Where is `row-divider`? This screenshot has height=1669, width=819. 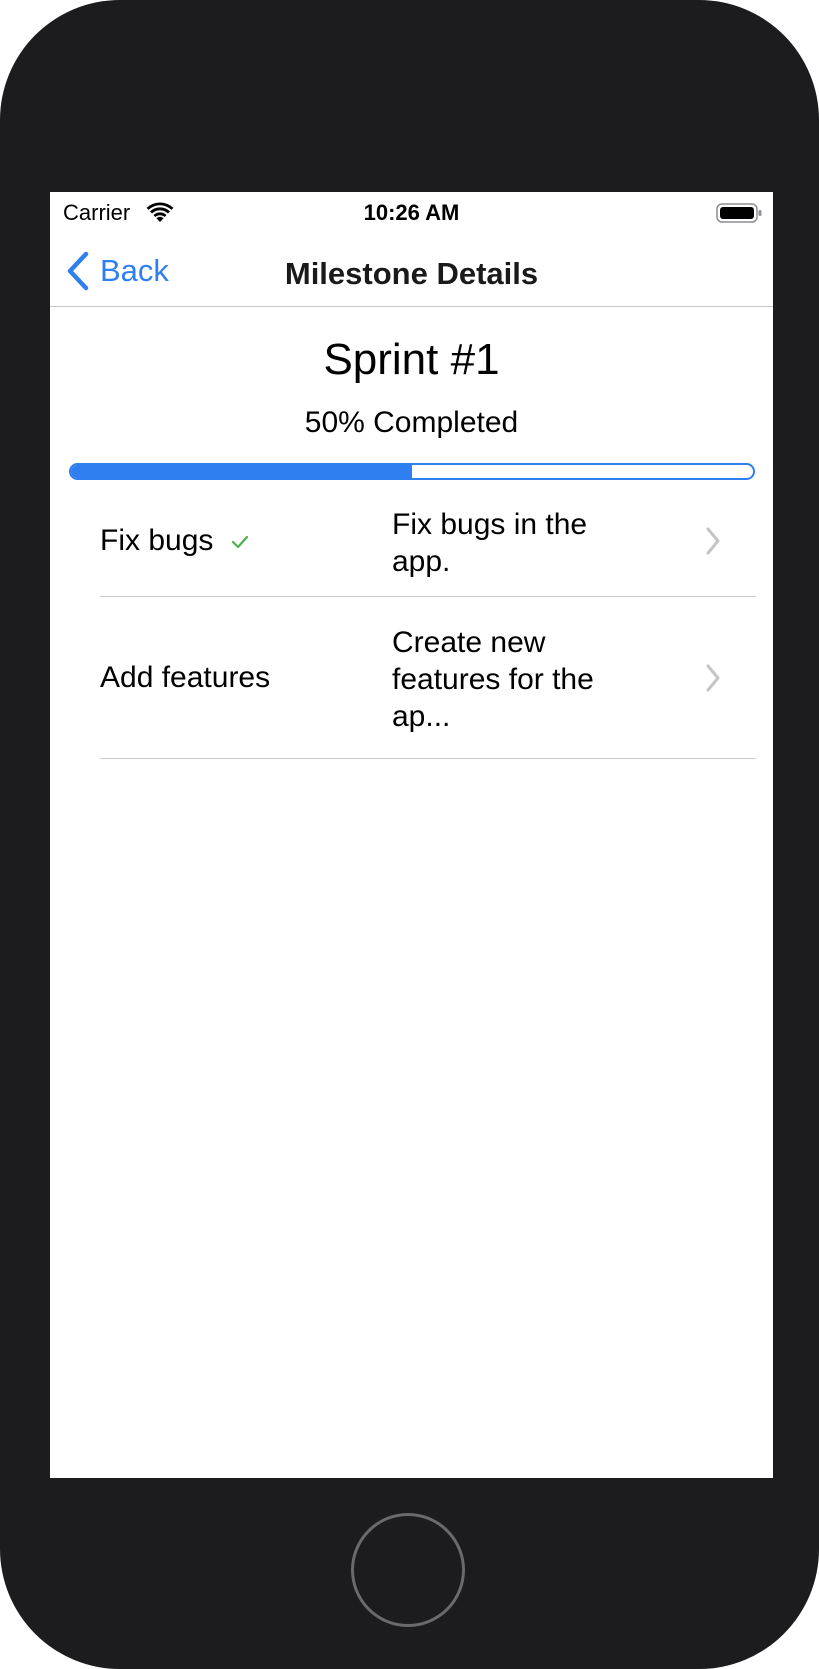
row-divider is located at coordinates (428, 758).